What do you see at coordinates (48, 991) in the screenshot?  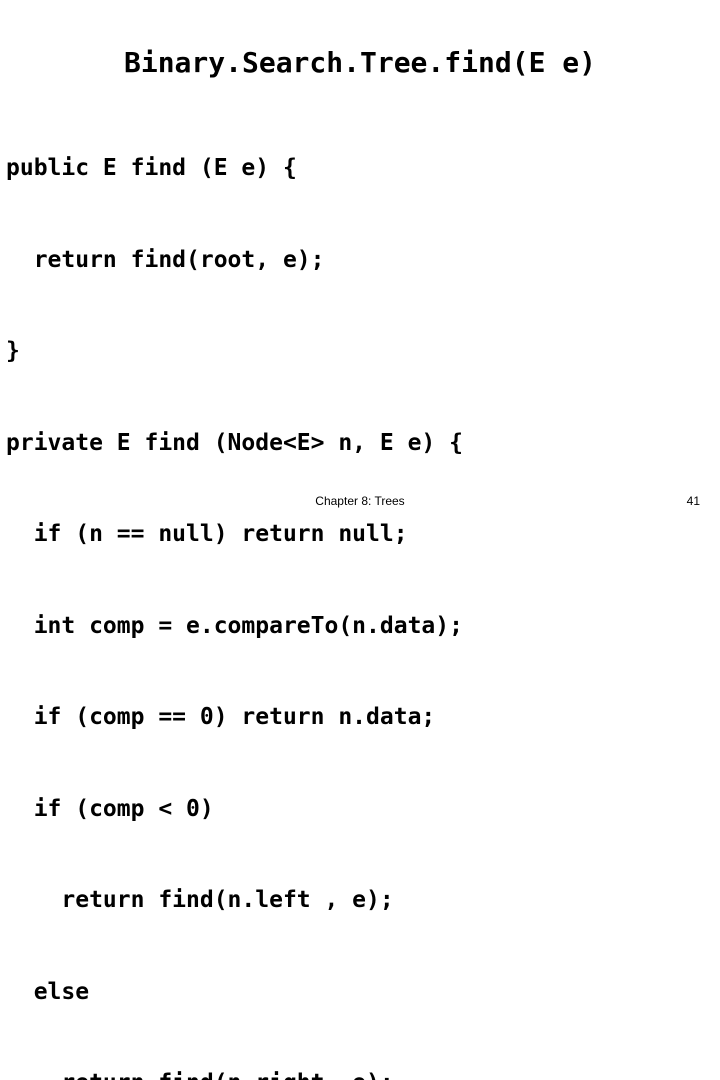 I see `code-line: else` at bounding box center [48, 991].